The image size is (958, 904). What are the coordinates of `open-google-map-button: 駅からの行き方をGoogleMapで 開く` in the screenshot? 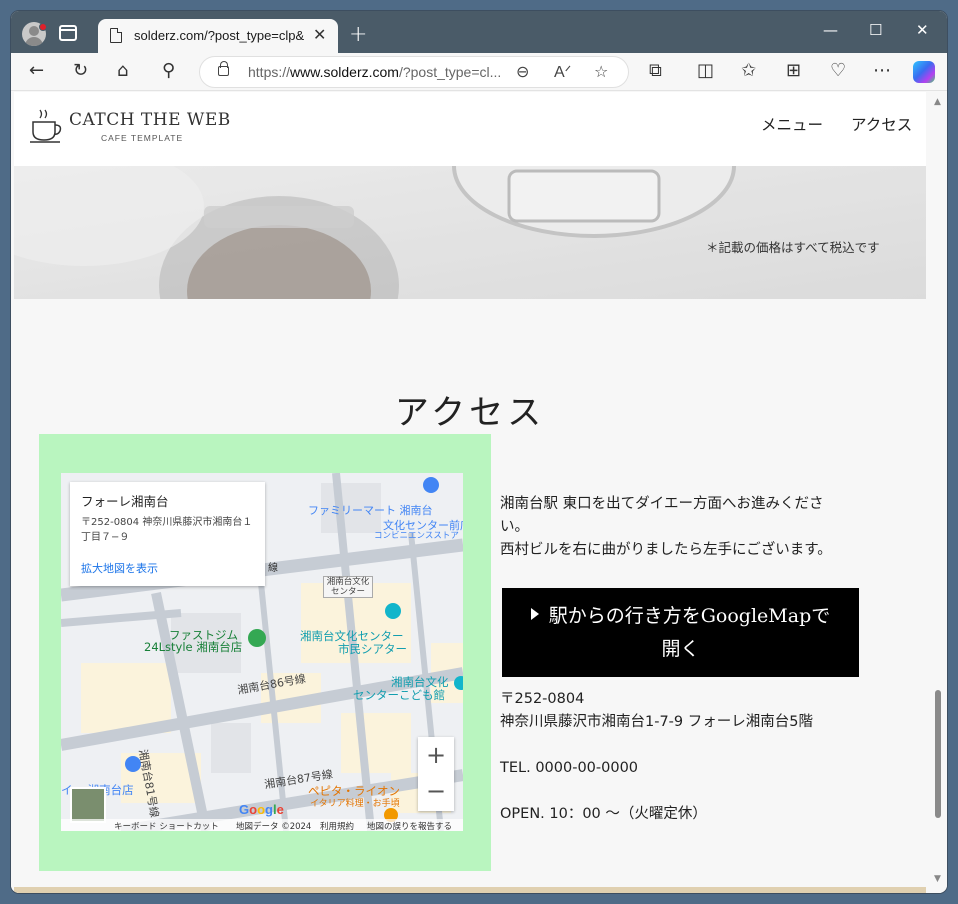 It's located at (680, 632).